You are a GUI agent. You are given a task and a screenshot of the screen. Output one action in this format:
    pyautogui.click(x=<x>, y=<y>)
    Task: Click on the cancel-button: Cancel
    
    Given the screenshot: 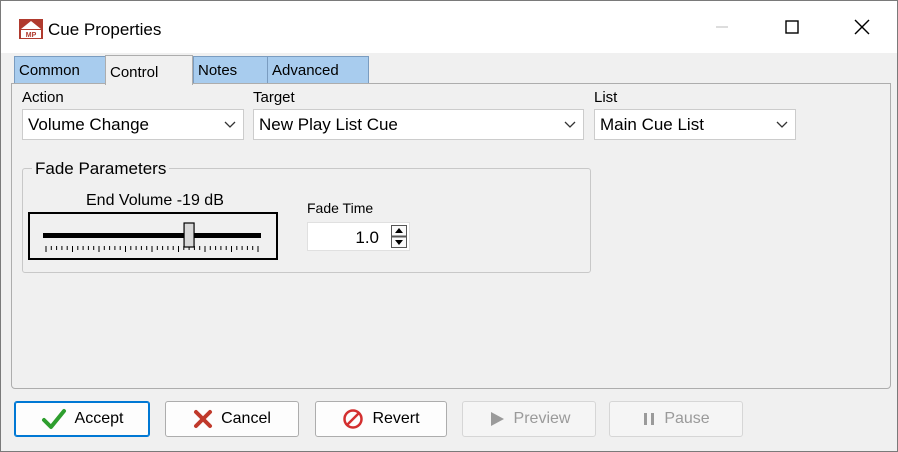 What is the action you would take?
    pyautogui.click(x=232, y=419)
    